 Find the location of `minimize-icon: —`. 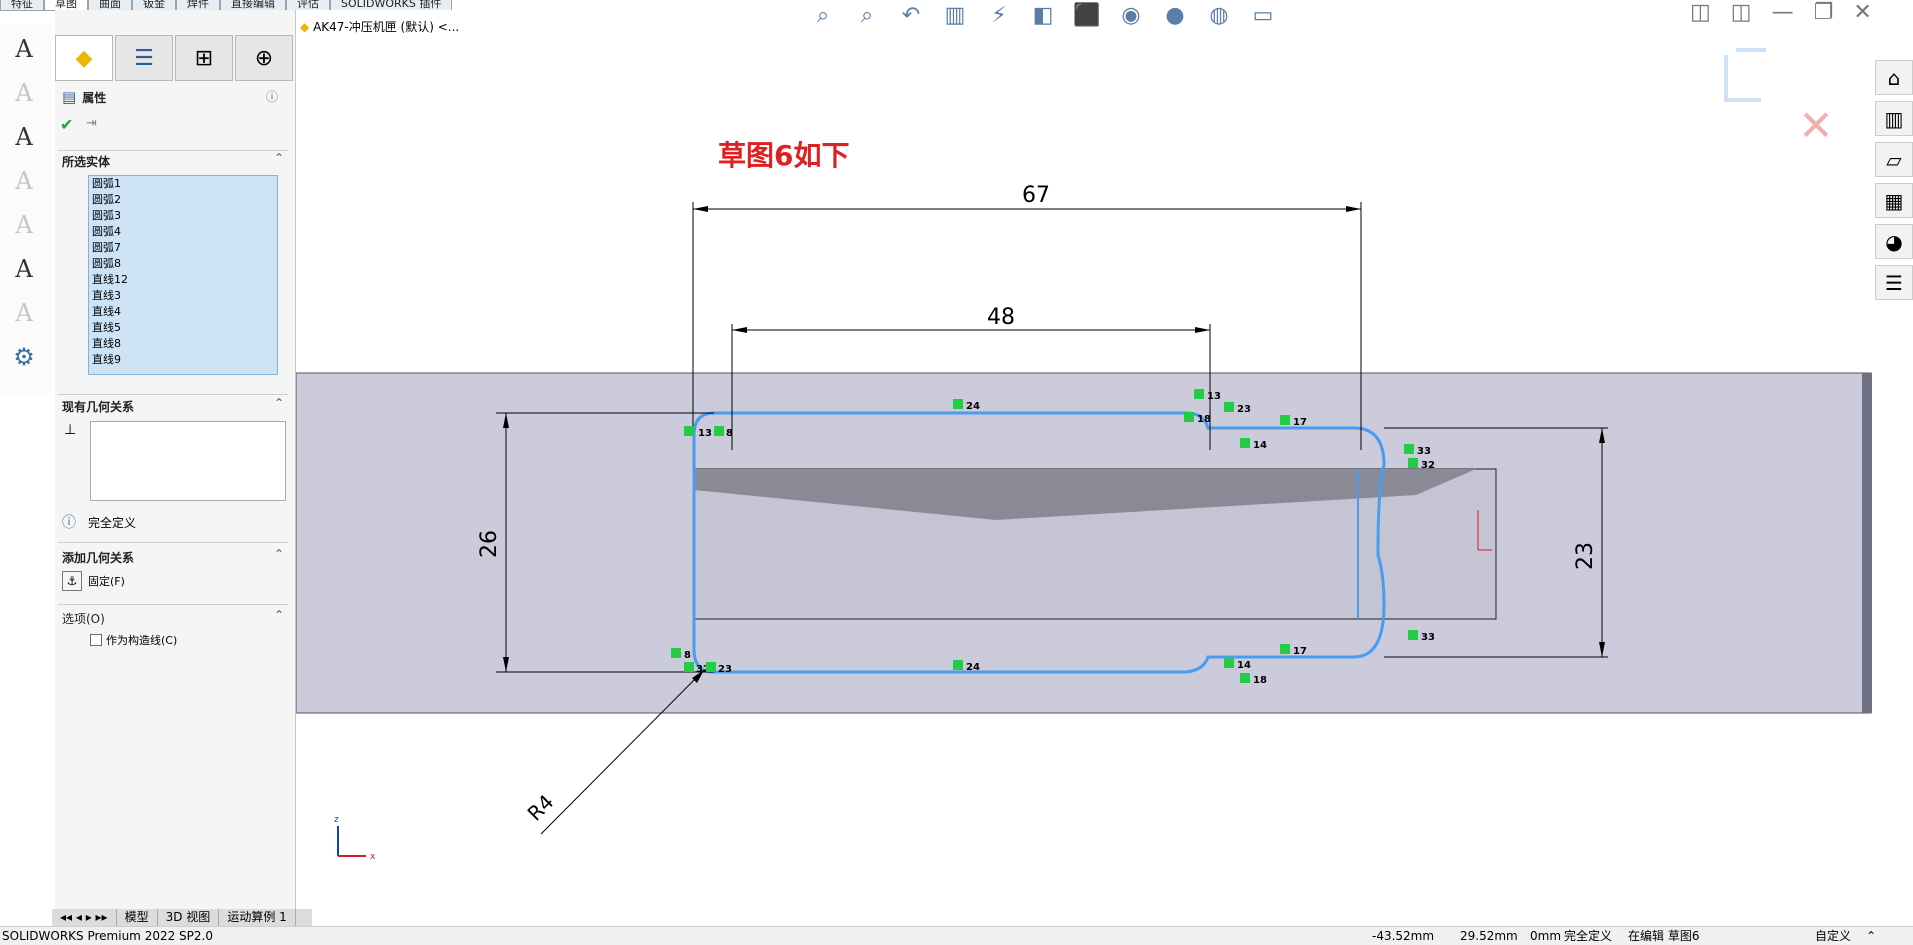

minimize-icon: — is located at coordinates (1783, 12).